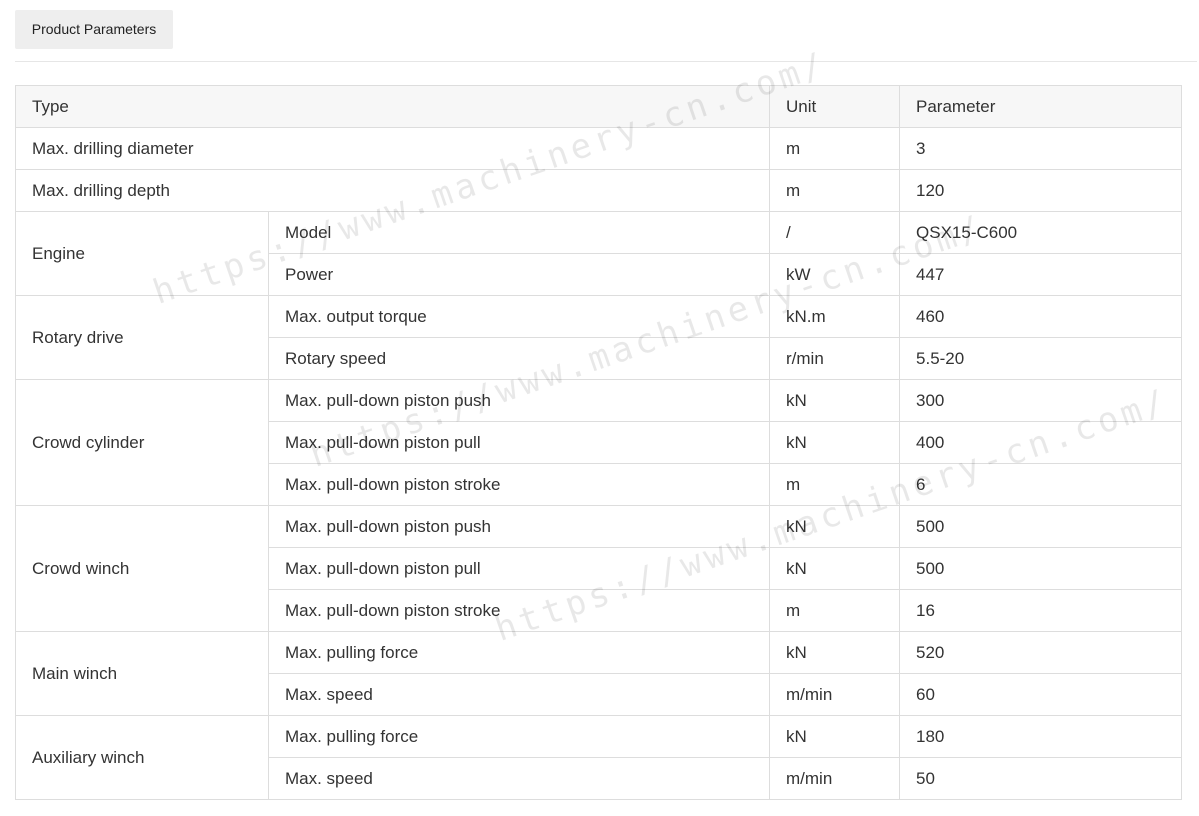 The width and height of the screenshot is (1199, 816). What do you see at coordinates (1041, 148) in the screenshot?
I see `row-parameter: 3` at bounding box center [1041, 148].